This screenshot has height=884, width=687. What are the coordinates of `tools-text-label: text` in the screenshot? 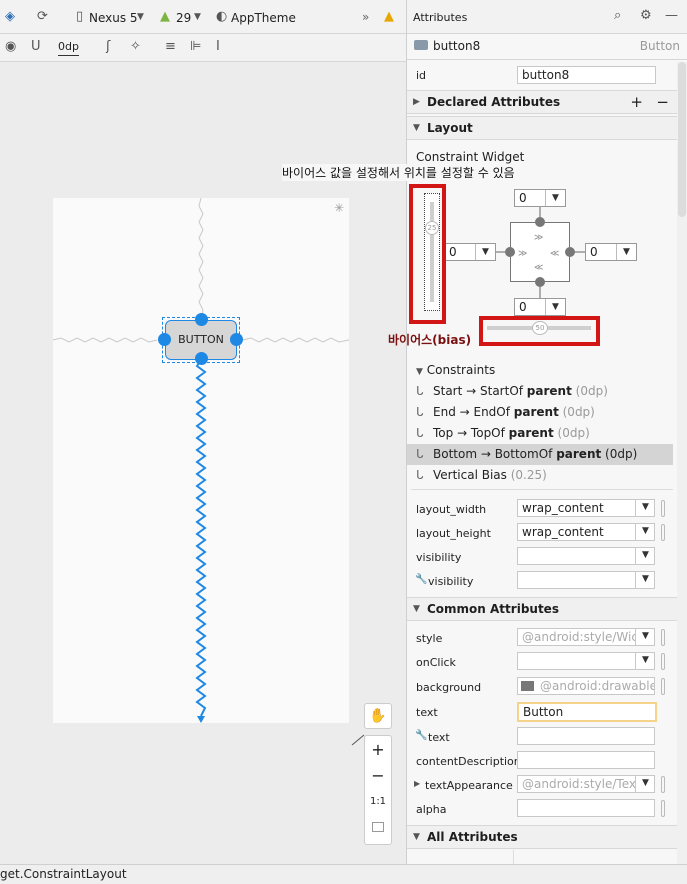 It's located at (439, 737).